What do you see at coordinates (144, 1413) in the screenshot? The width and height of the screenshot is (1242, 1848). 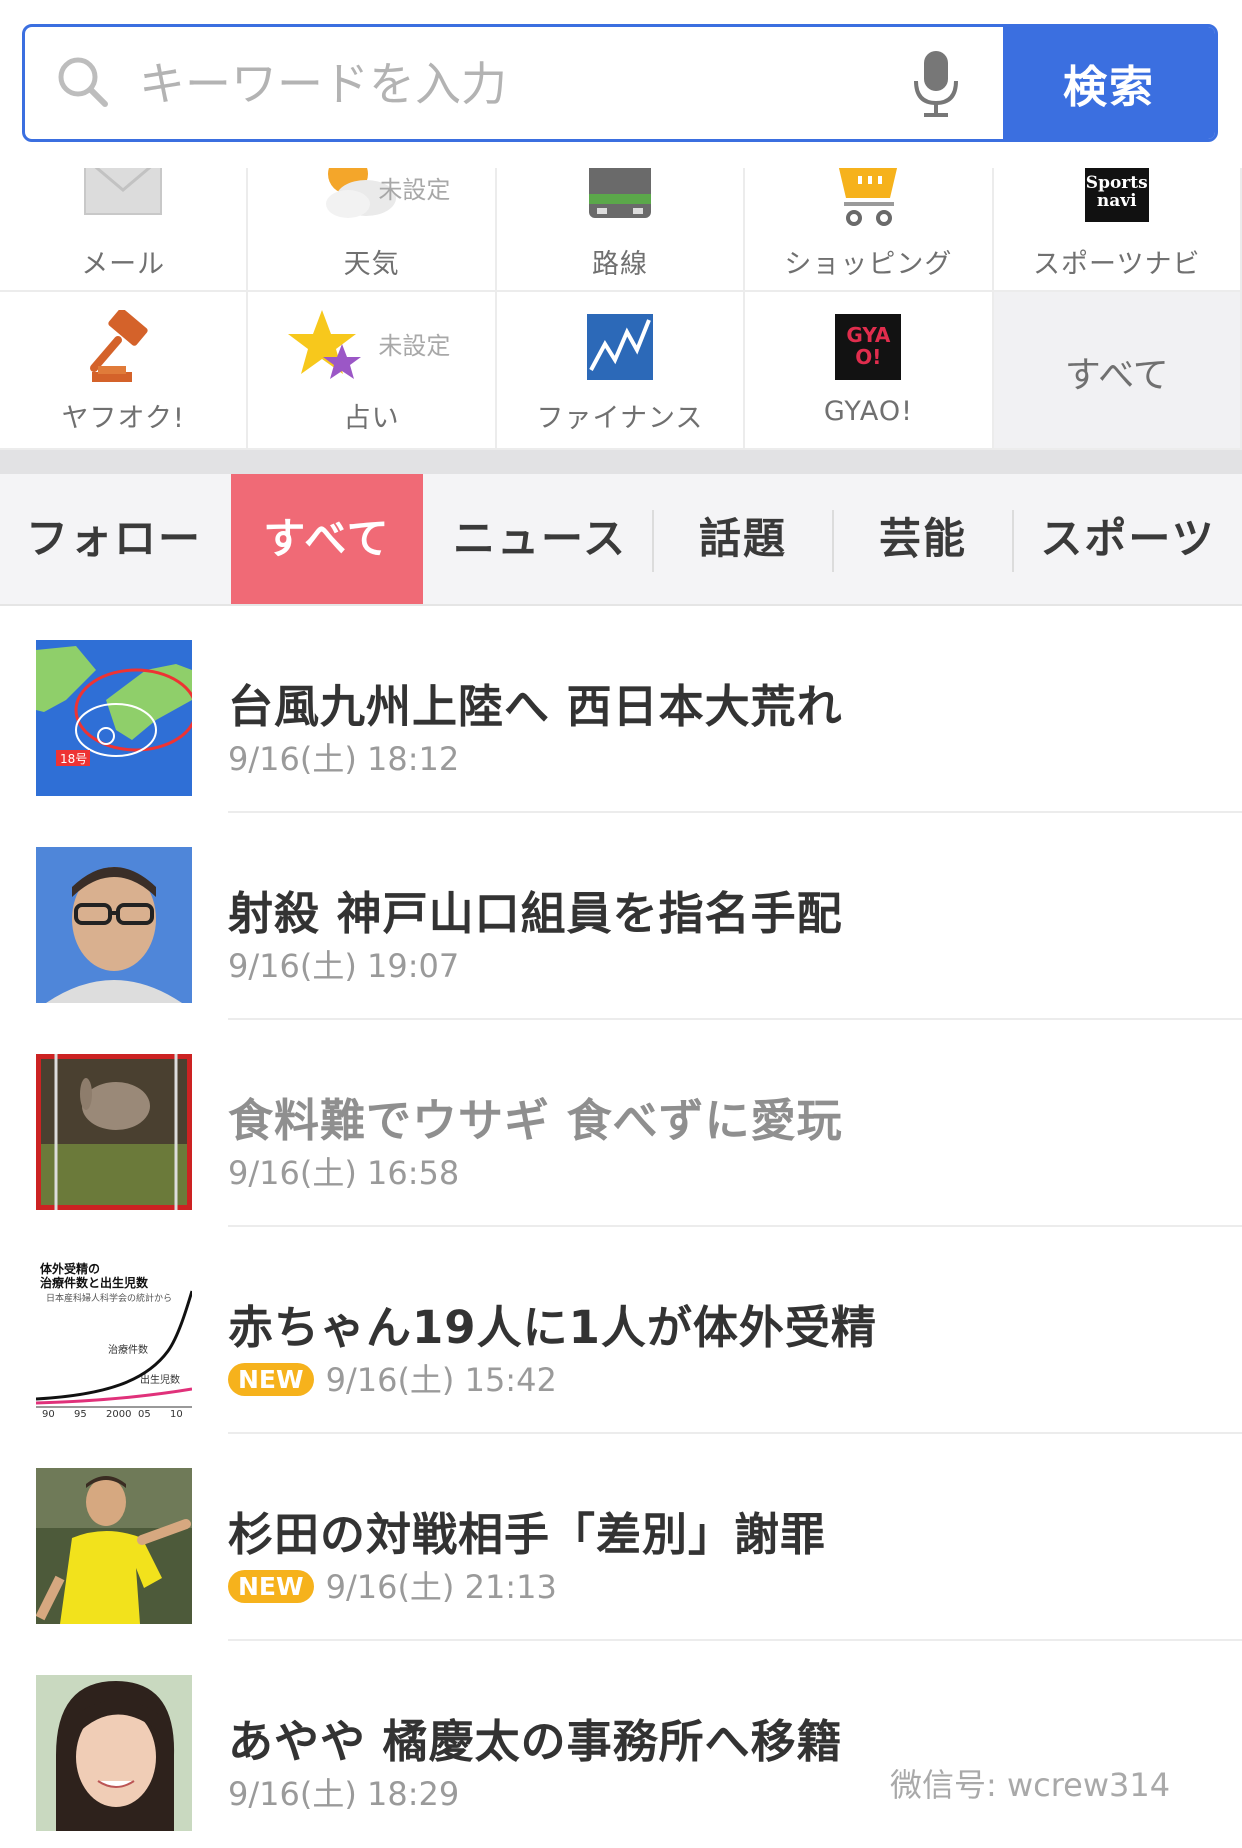 I see `ivf-chart-tick-label: 05` at bounding box center [144, 1413].